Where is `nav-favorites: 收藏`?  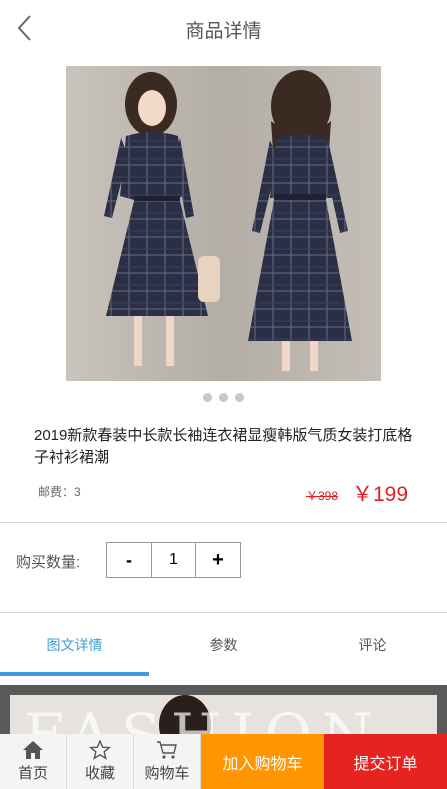
nav-favorites: 收藏 is located at coordinates (100, 761).